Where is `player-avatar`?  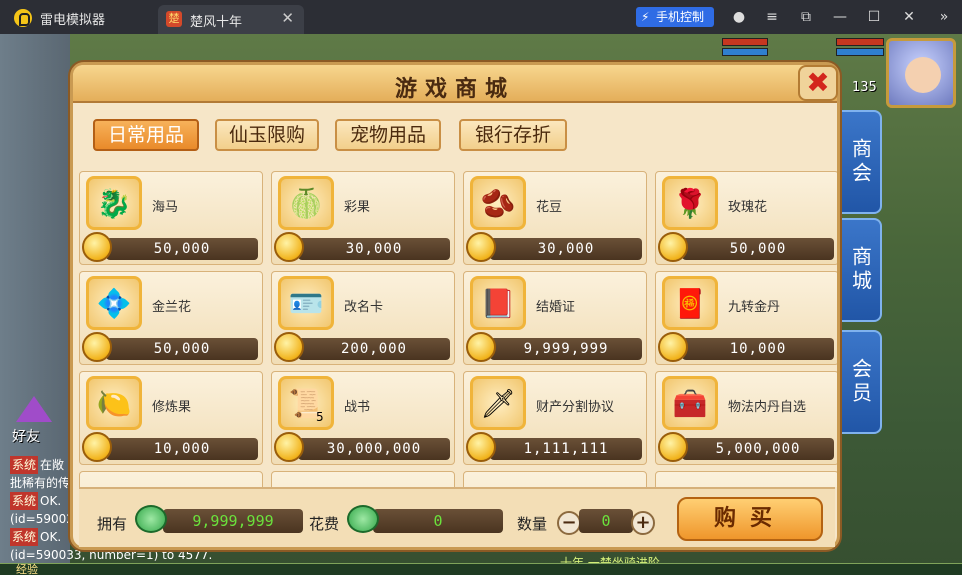
player-avatar is located at coordinates (921, 73).